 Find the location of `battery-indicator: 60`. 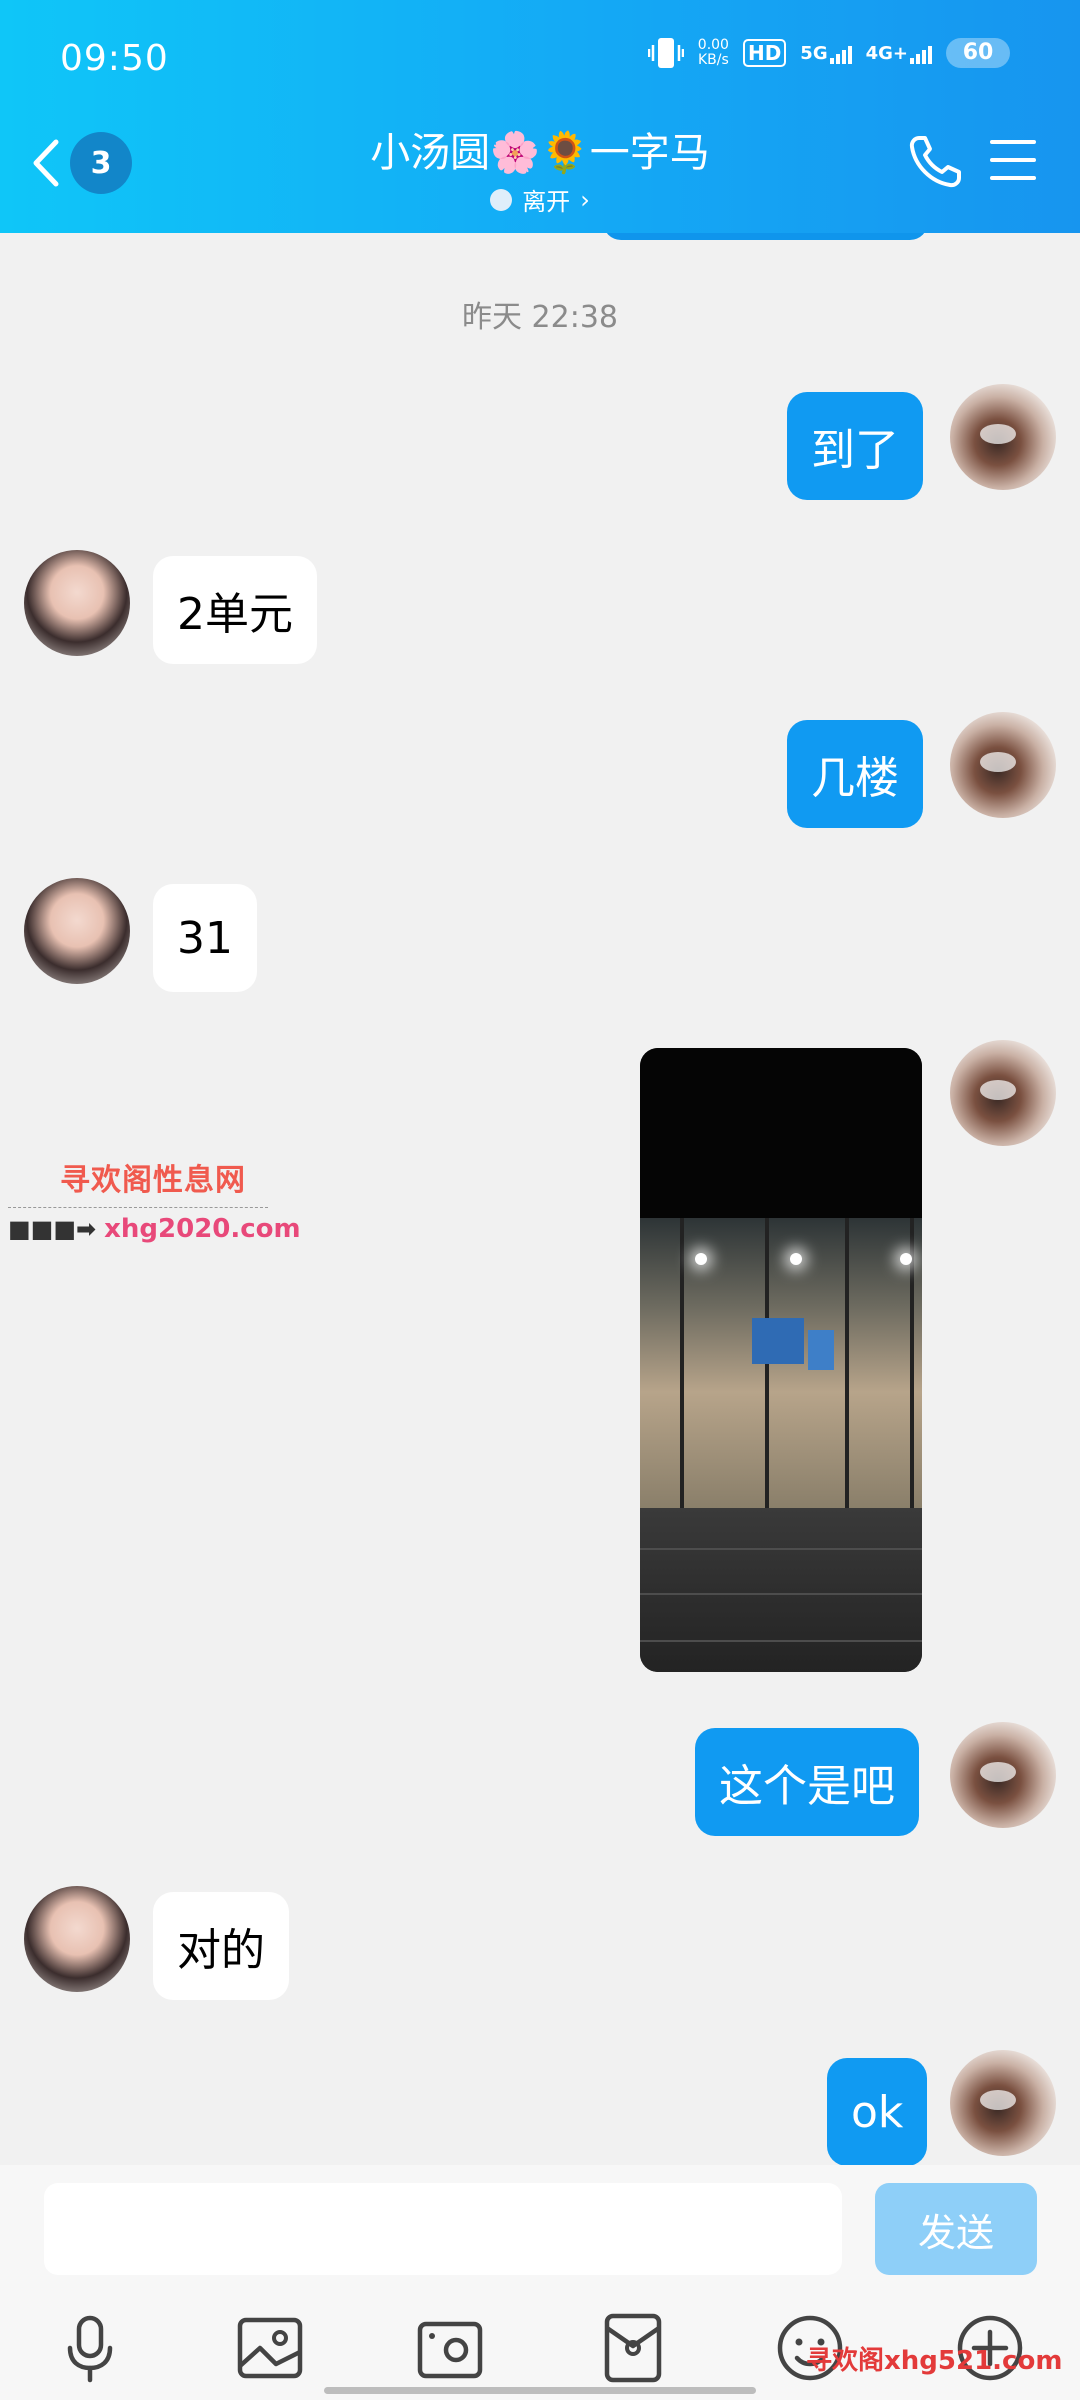

battery-indicator: 60 is located at coordinates (978, 53).